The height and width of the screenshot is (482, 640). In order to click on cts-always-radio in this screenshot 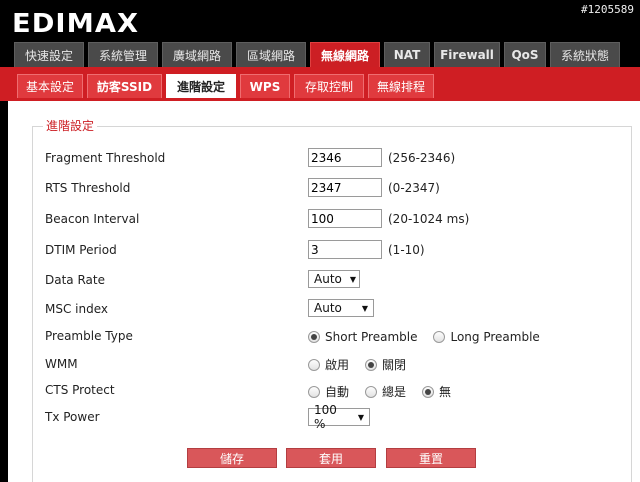, I will do `click(371, 391)`.